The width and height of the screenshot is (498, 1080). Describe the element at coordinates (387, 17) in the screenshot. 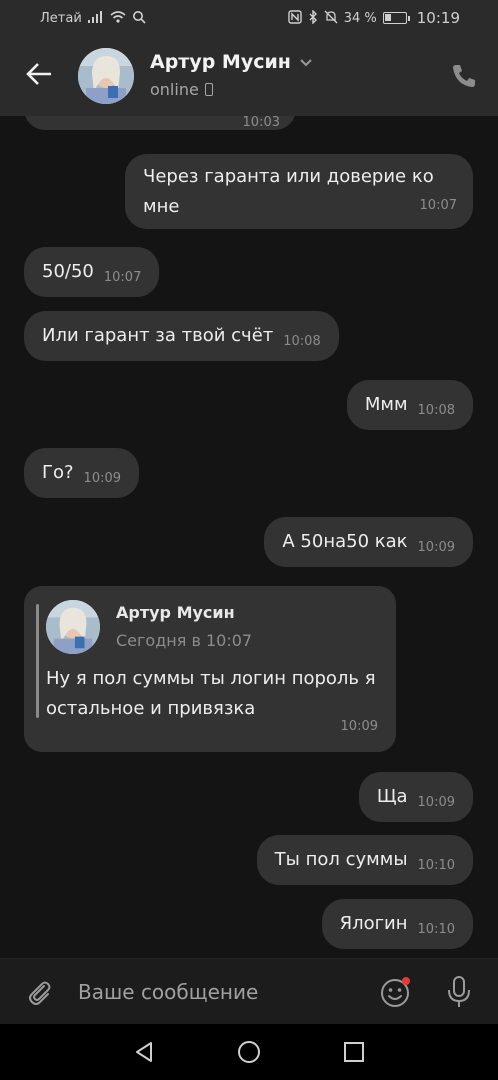

I see `battery-fill` at that location.